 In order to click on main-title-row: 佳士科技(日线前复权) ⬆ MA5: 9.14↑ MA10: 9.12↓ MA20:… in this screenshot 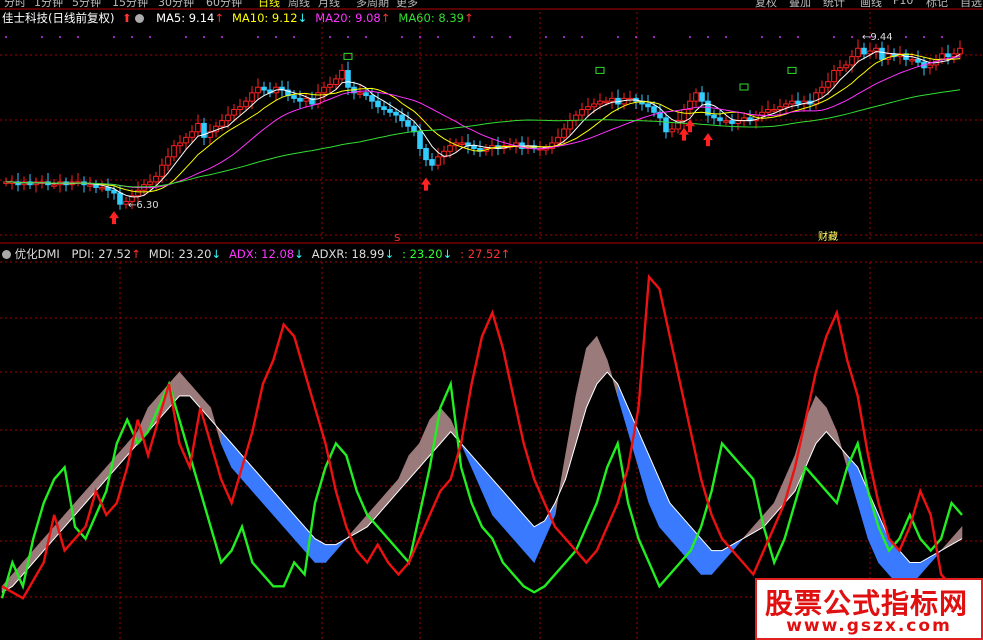, I will do `click(238, 18)`.